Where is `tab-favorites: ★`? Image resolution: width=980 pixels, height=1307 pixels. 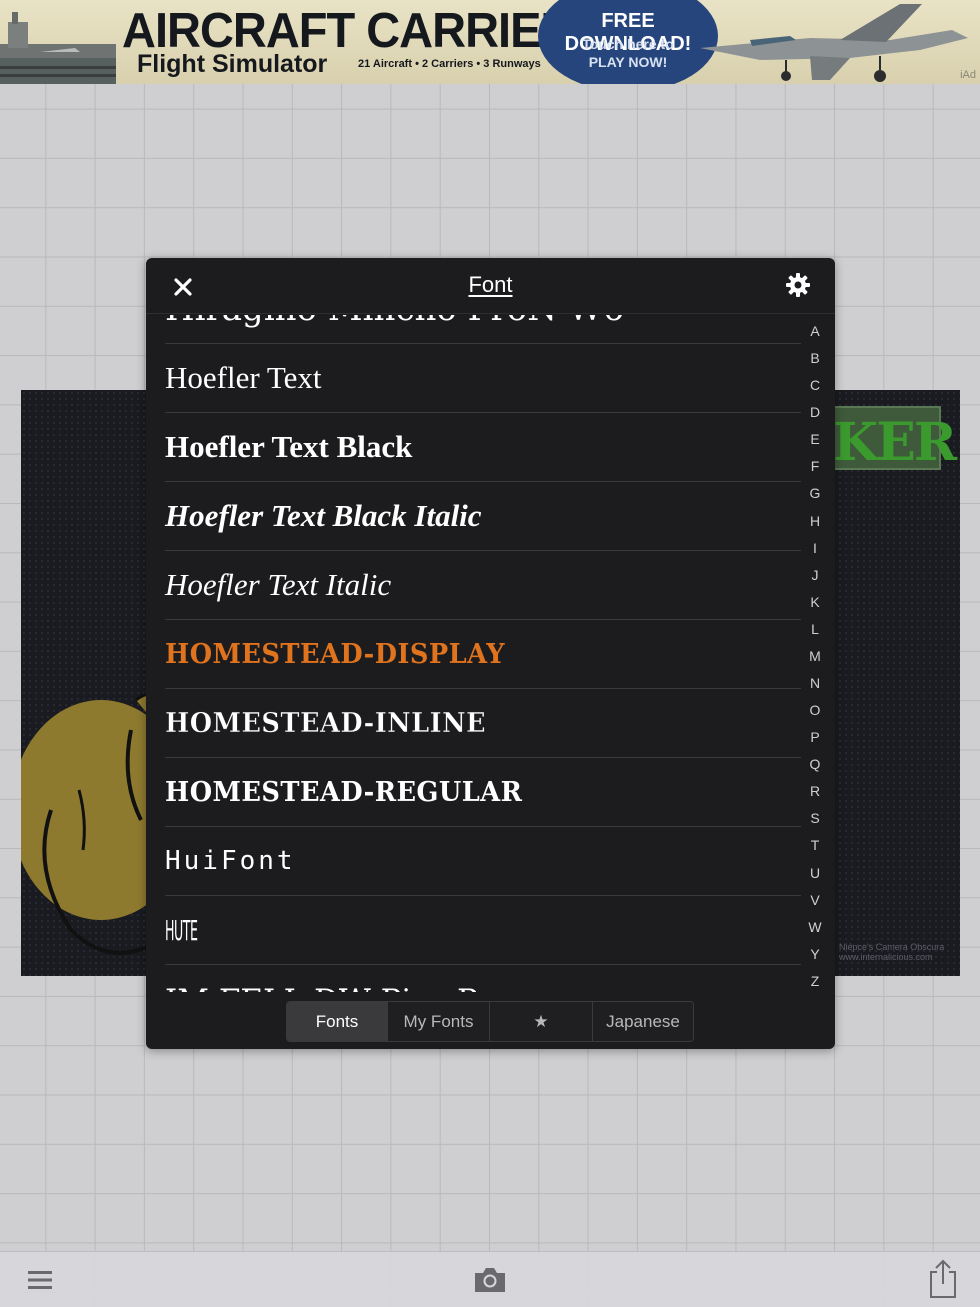
tab-favorites: ★ is located at coordinates (541, 1021).